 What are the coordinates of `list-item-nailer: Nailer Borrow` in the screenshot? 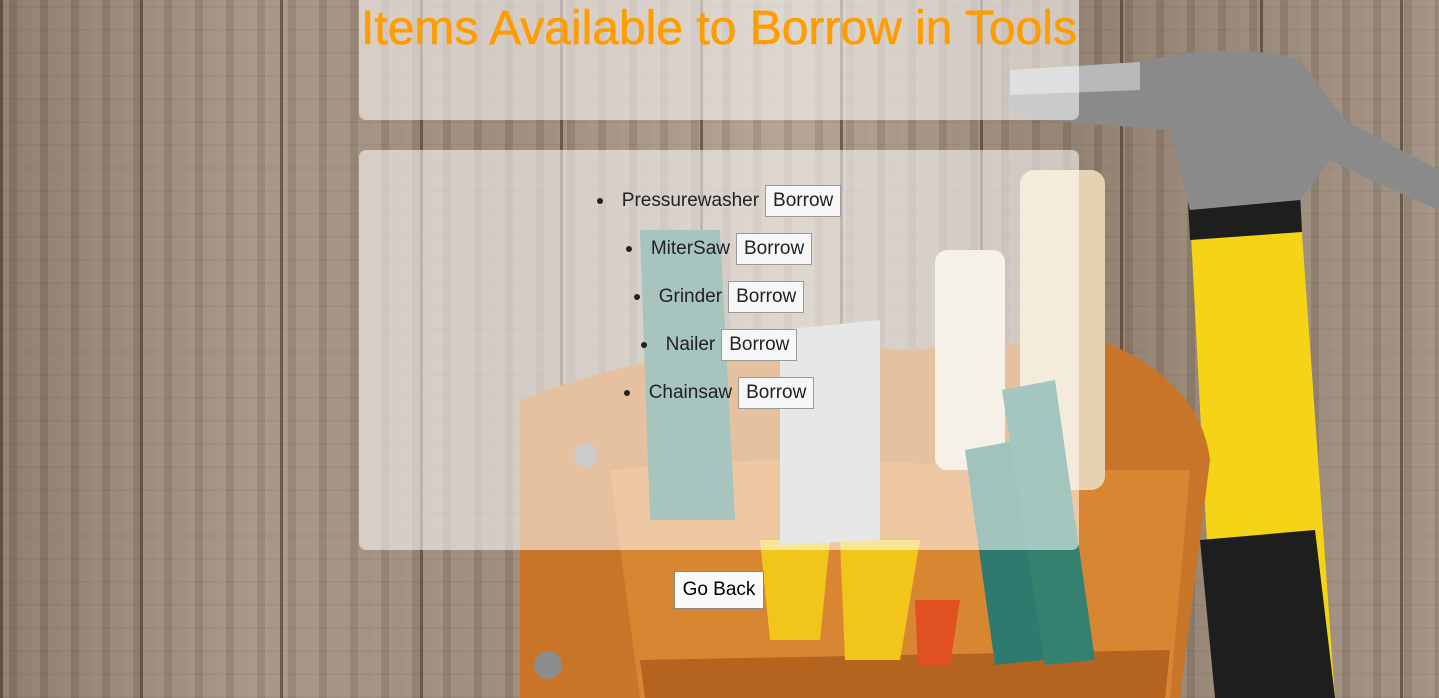 It's located at (719, 353).